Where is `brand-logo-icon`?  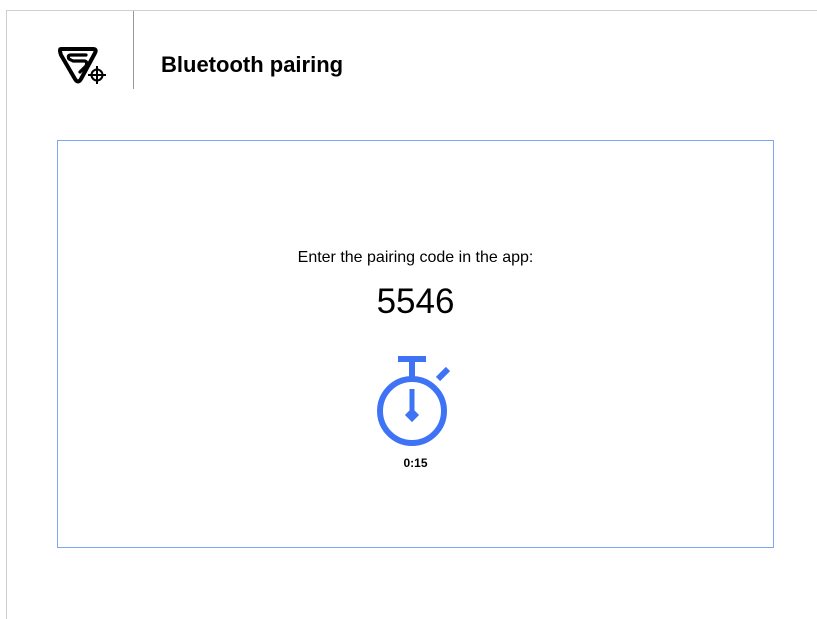 brand-logo-icon is located at coordinates (82, 65).